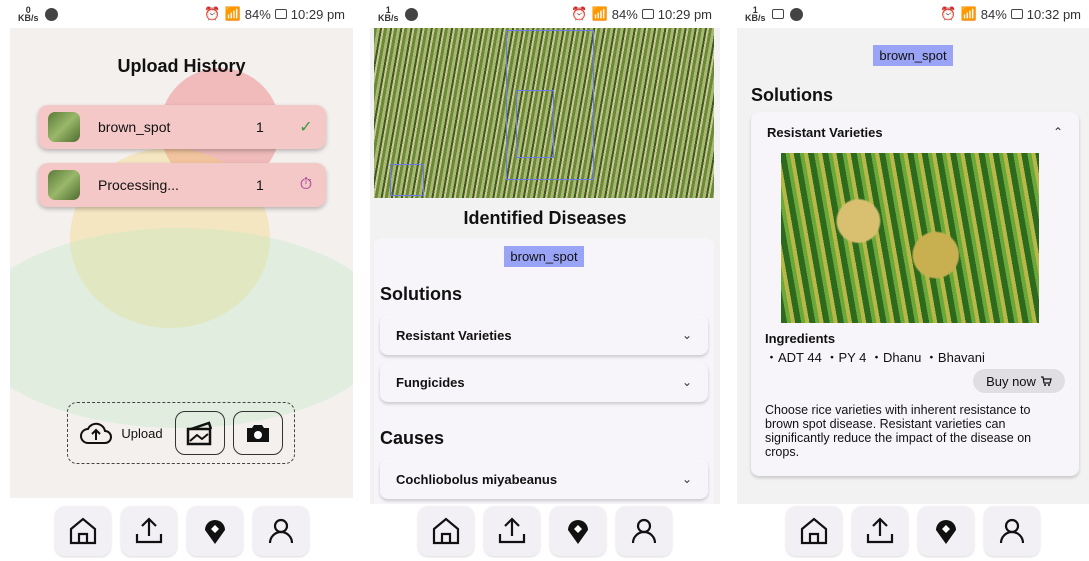  What do you see at coordinates (412, 438) in the screenshot?
I see `causes-title: Causes` at bounding box center [412, 438].